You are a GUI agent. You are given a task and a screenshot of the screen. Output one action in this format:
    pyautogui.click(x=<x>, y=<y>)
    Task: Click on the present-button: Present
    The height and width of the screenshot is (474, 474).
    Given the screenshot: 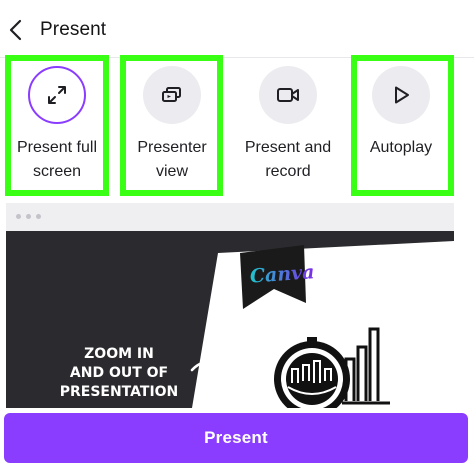 What is the action you would take?
    pyautogui.click(x=236, y=438)
    